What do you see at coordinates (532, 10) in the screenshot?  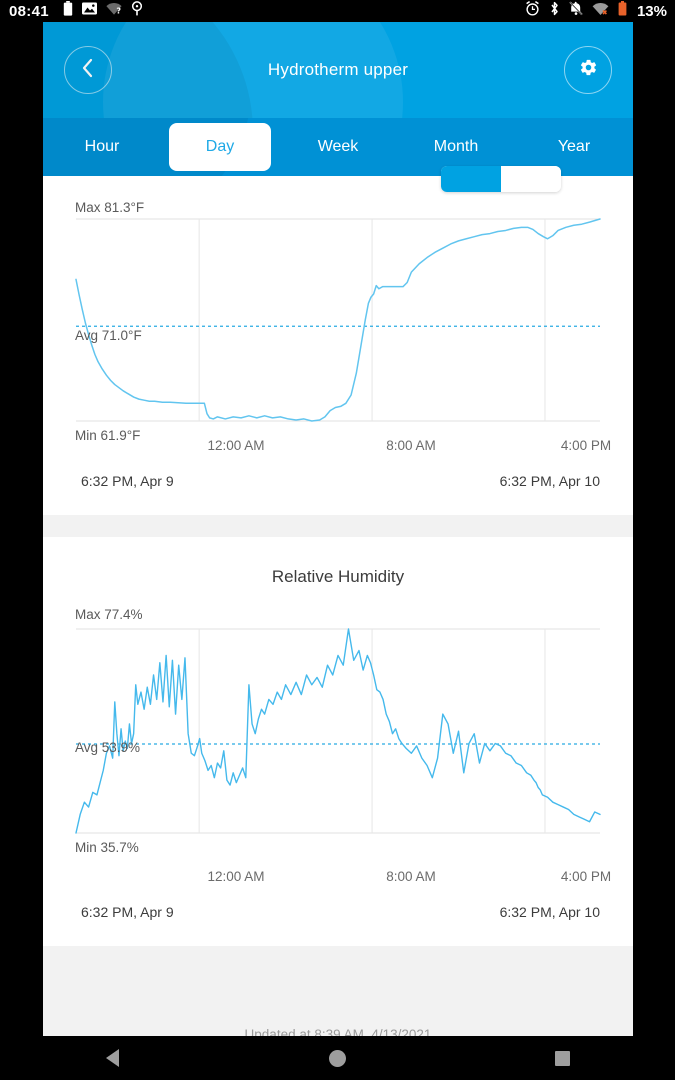 I see `alarm-icon` at bounding box center [532, 10].